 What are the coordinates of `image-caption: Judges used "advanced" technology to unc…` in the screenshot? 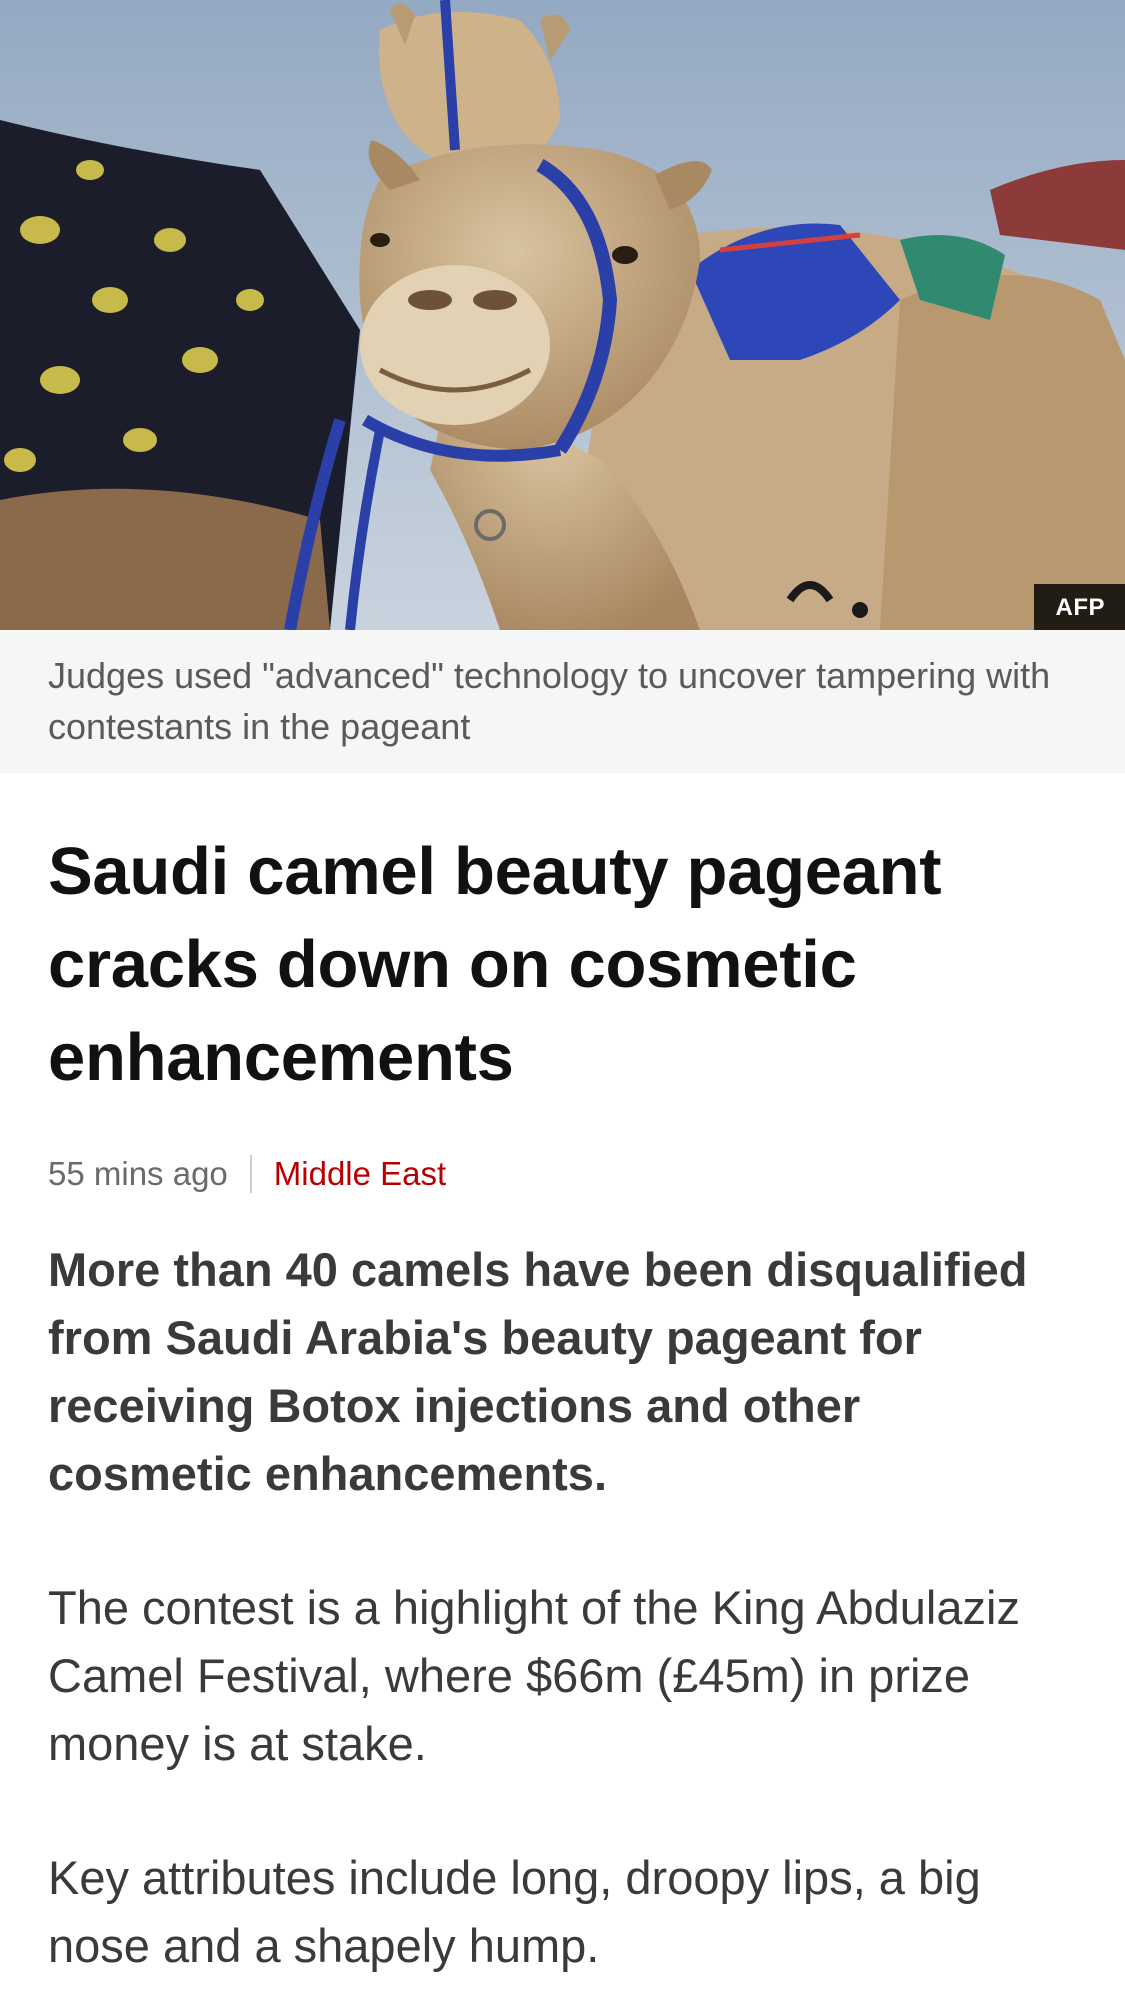 It's located at (562, 701).